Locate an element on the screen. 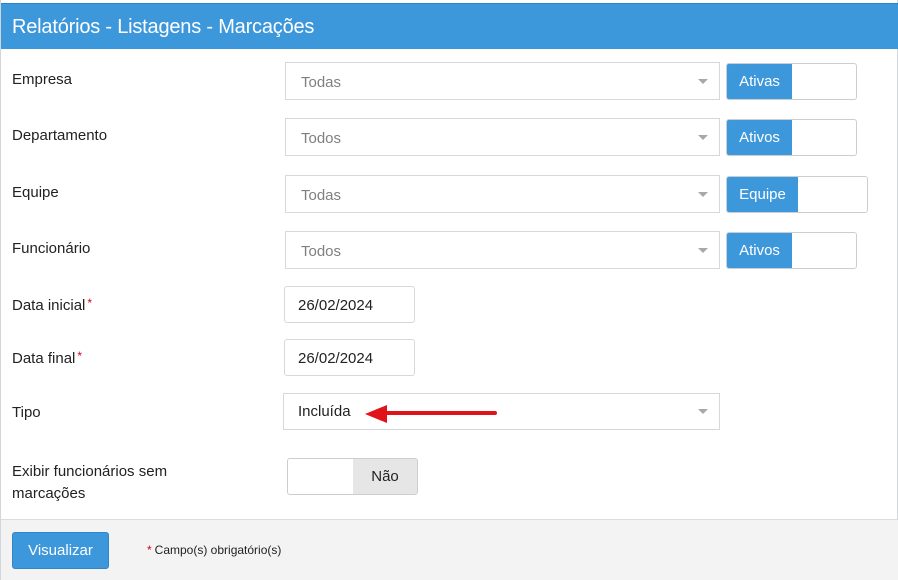 This screenshot has width=898, height=580. exibir-toggle-off-label: Não is located at coordinates (385, 476).